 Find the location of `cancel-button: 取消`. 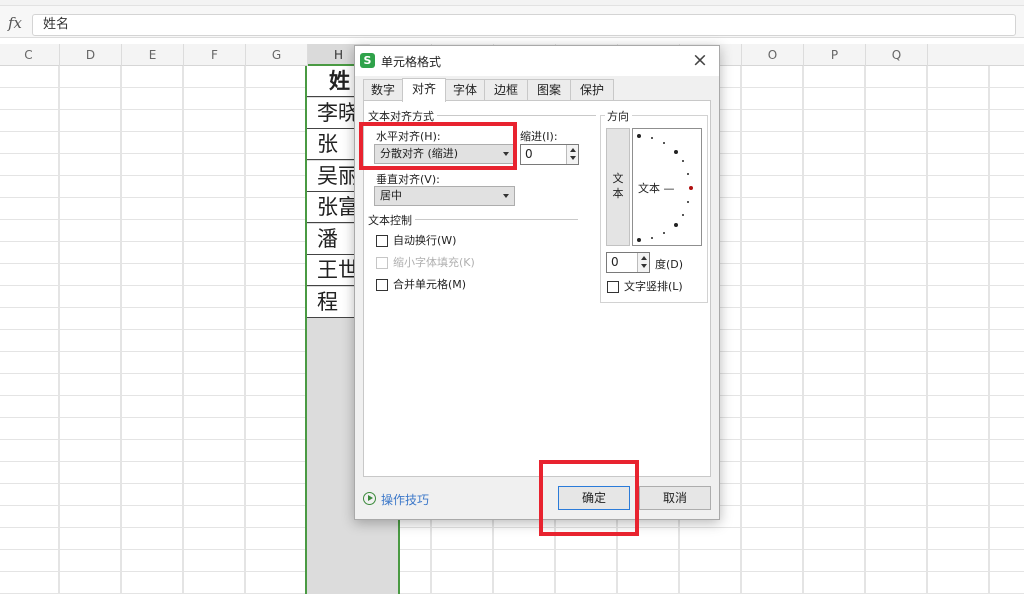

cancel-button: 取消 is located at coordinates (675, 498).